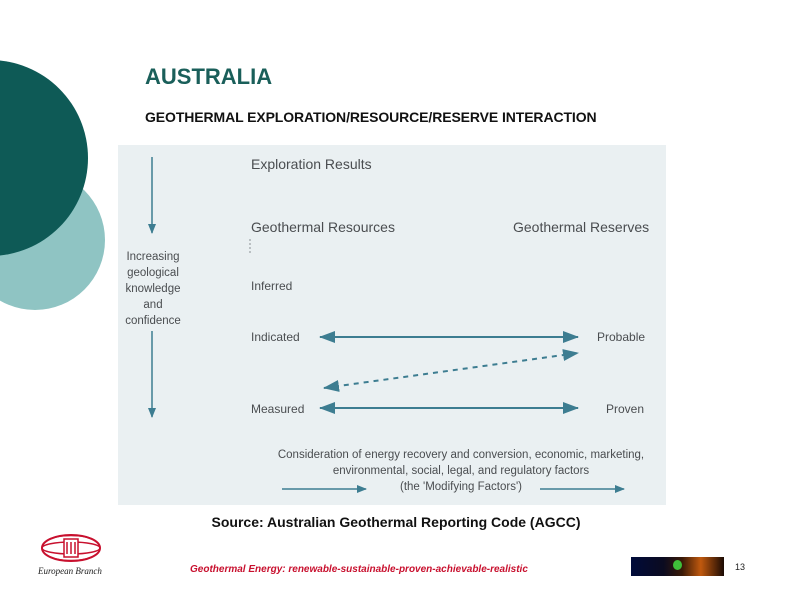  I want to click on footer-thumbnail-image, so click(677, 566).